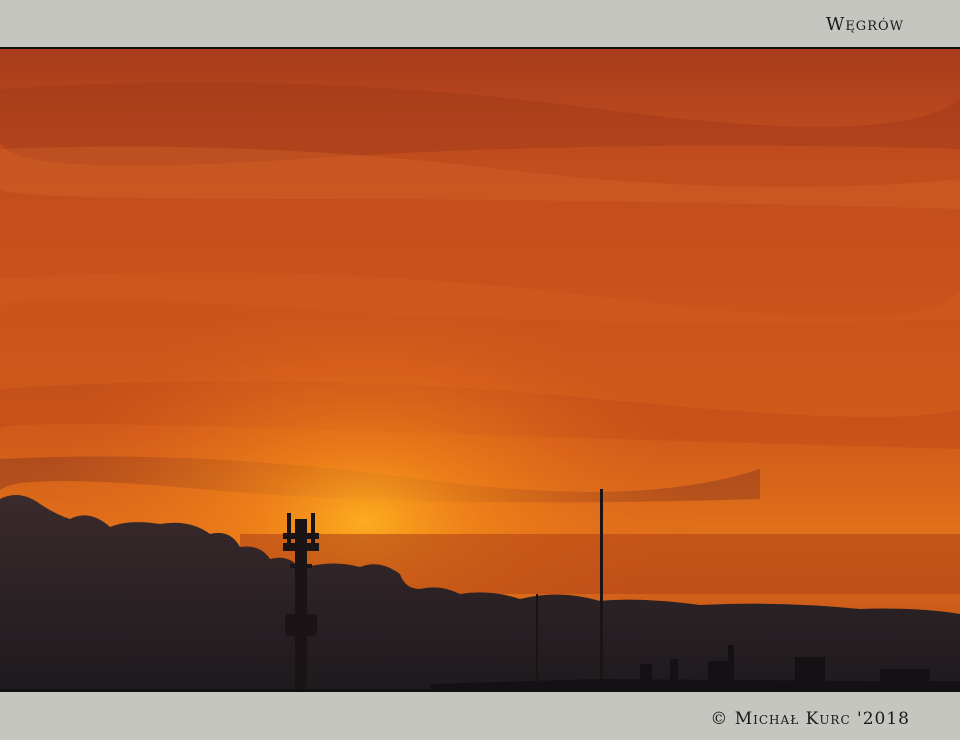  Describe the element at coordinates (864, 24) in the screenshot. I see `photo-title: Węgrów` at that location.